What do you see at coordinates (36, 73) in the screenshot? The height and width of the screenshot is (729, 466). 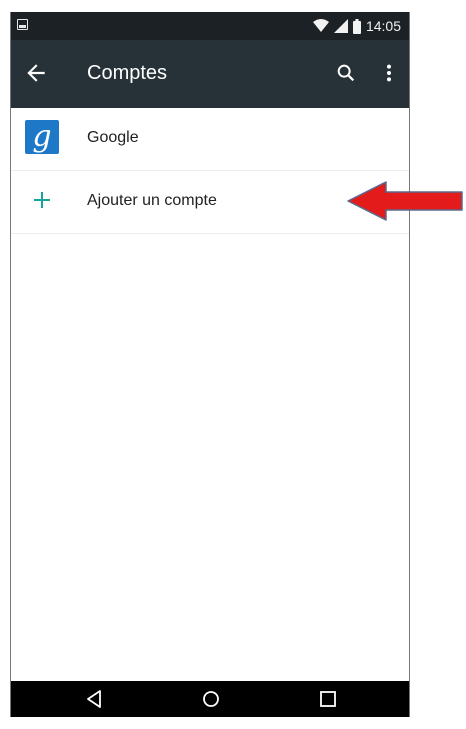 I see `arrow-left-icon` at bounding box center [36, 73].